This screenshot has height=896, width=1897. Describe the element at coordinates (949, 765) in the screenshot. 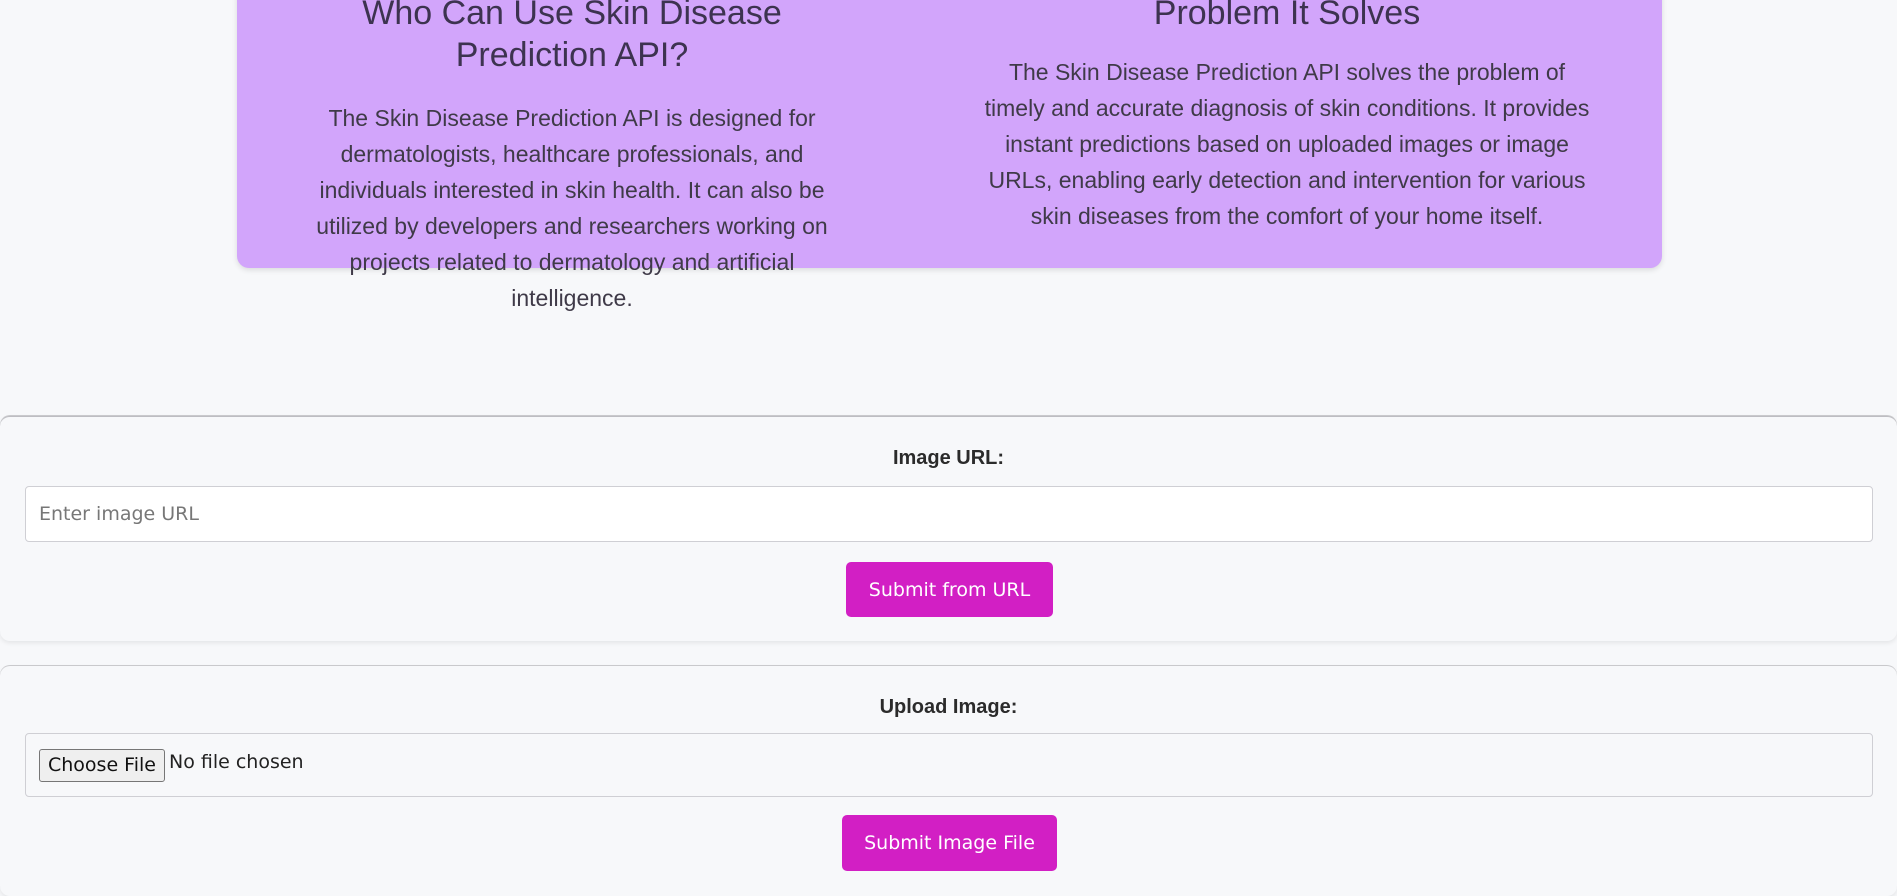

I see `file-input: Choose File No file chosen` at that location.